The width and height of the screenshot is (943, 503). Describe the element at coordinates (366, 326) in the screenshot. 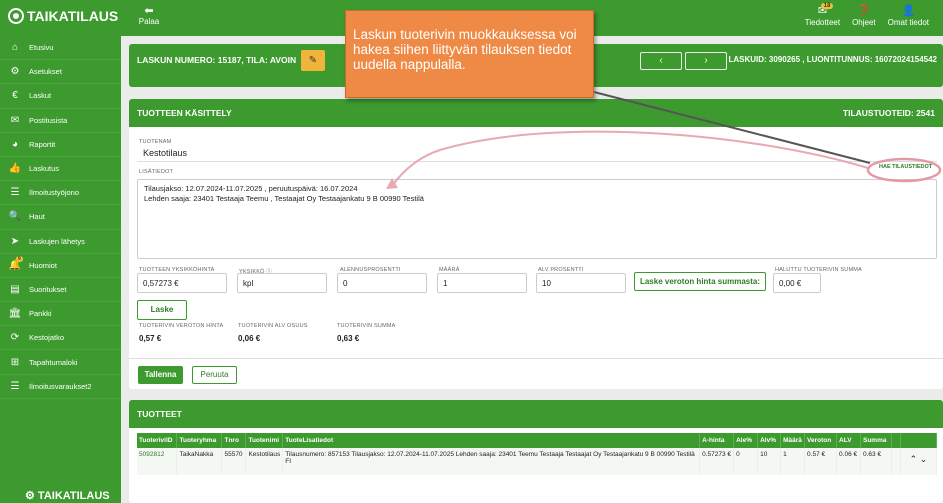

I see `row-sum-label: TUOTERIVIN SUMMA` at that location.